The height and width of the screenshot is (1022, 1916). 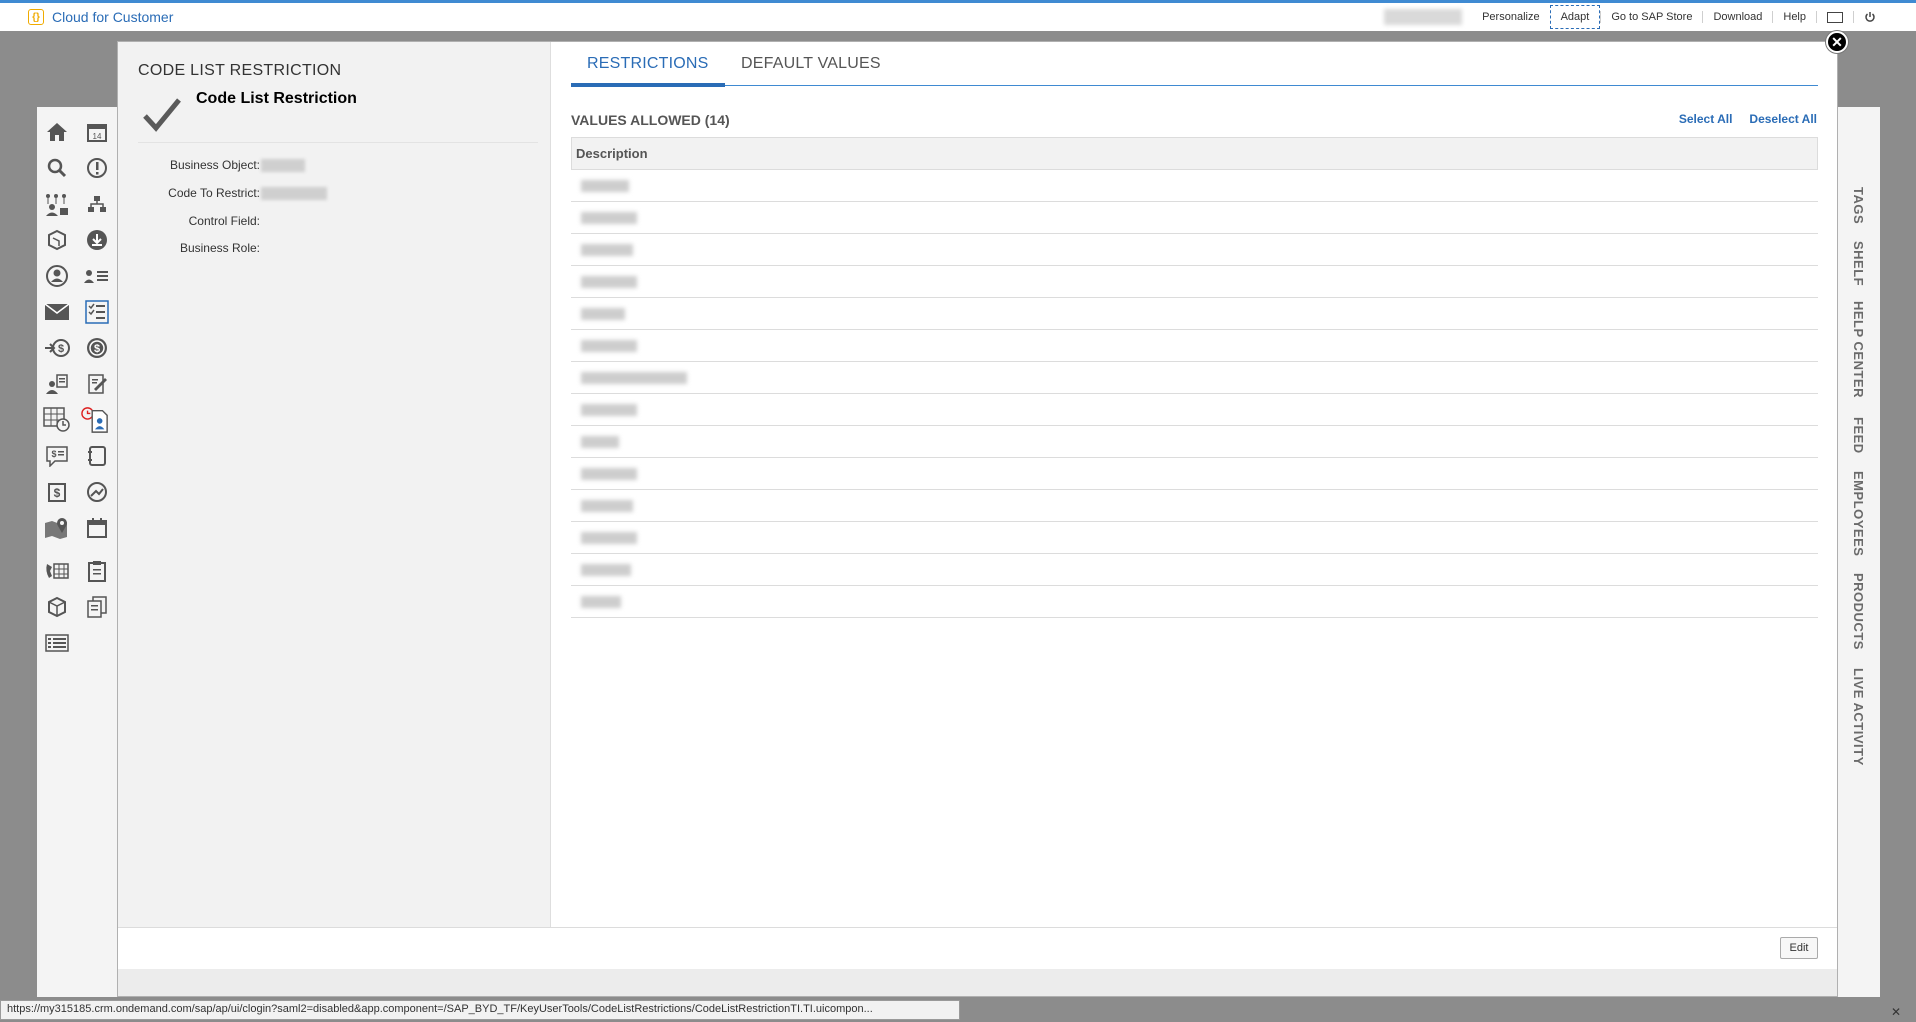 I want to click on help-center-tab: HELP CENTER, so click(x=1858, y=349).